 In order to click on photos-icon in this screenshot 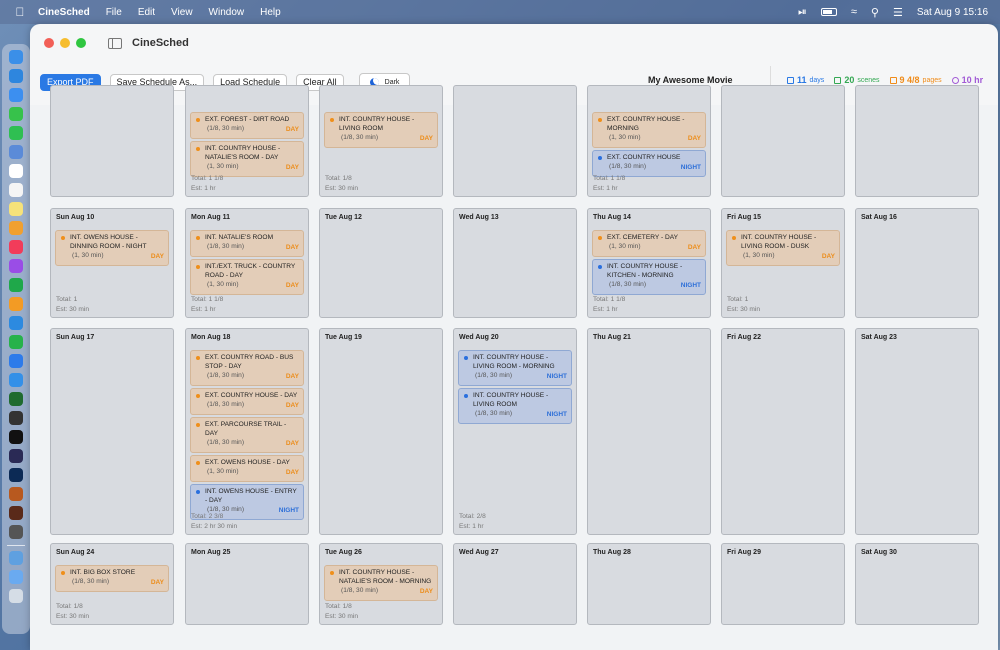, I will do `click(16, 228)`.